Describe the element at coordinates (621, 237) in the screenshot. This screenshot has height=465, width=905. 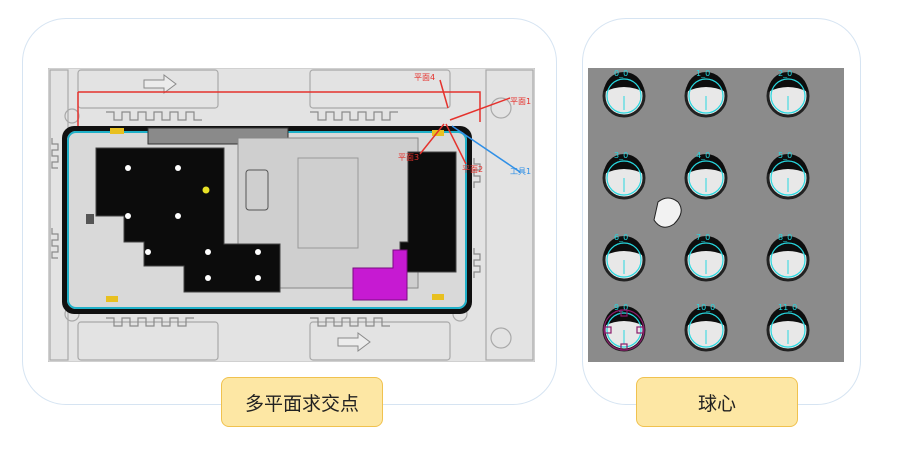
I see `ball-label: 6_0` at that location.